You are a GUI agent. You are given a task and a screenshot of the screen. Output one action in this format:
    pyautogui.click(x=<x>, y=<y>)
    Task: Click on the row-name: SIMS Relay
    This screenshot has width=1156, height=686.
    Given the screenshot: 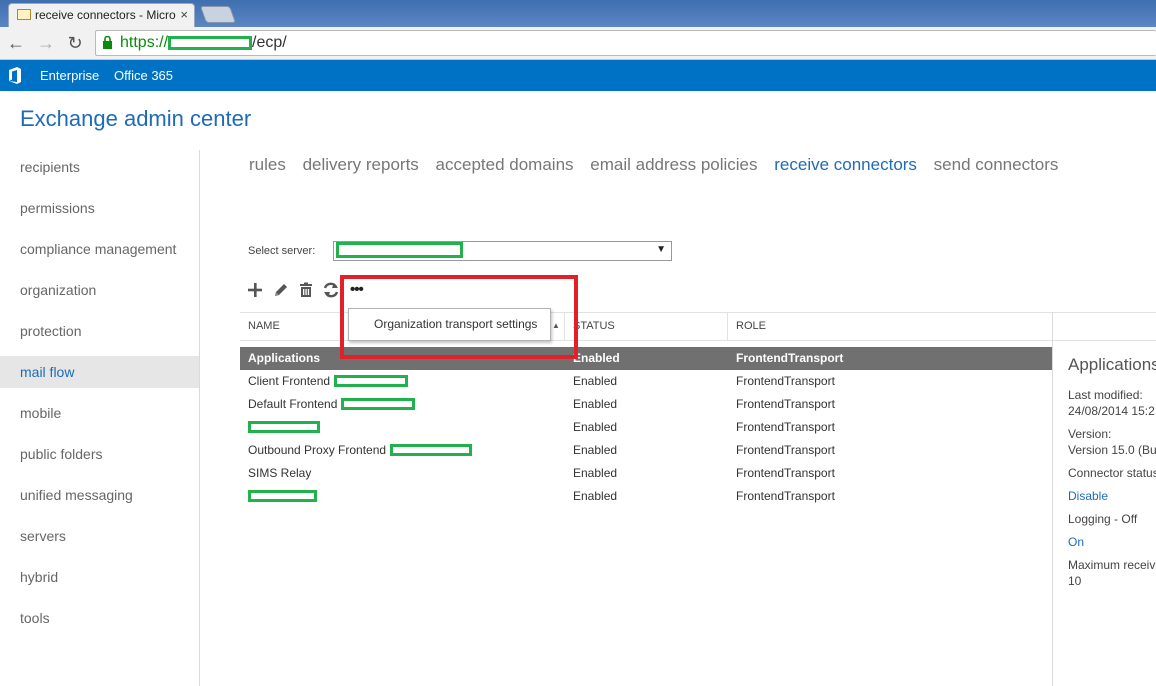 What is the action you would take?
    pyautogui.click(x=280, y=473)
    